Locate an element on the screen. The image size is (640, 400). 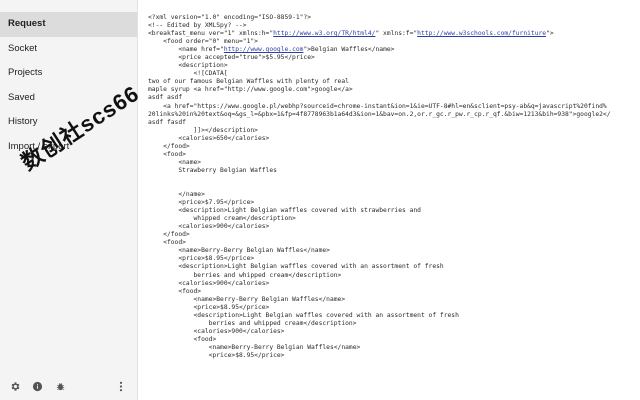
code-text: Strawberry Belgian Waffles is located at coordinates (212, 170).